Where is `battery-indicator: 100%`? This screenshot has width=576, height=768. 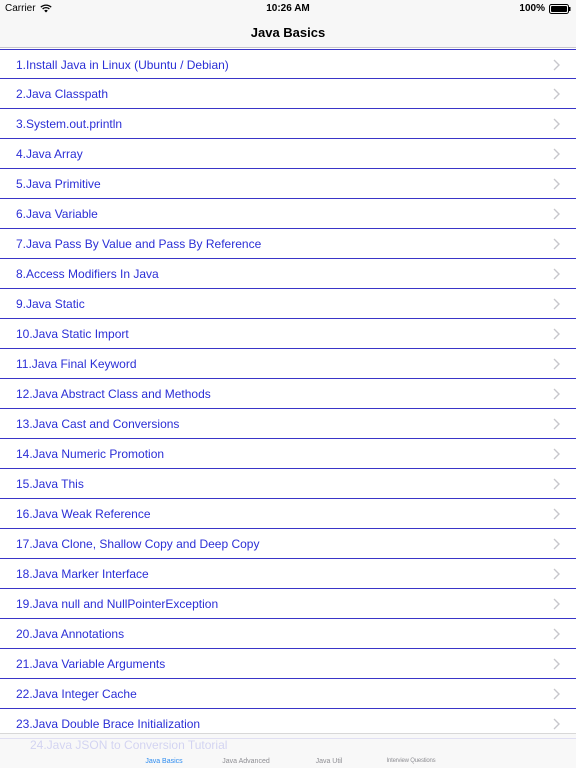
battery-indicator: 100% is located at coordinates (545, 8).